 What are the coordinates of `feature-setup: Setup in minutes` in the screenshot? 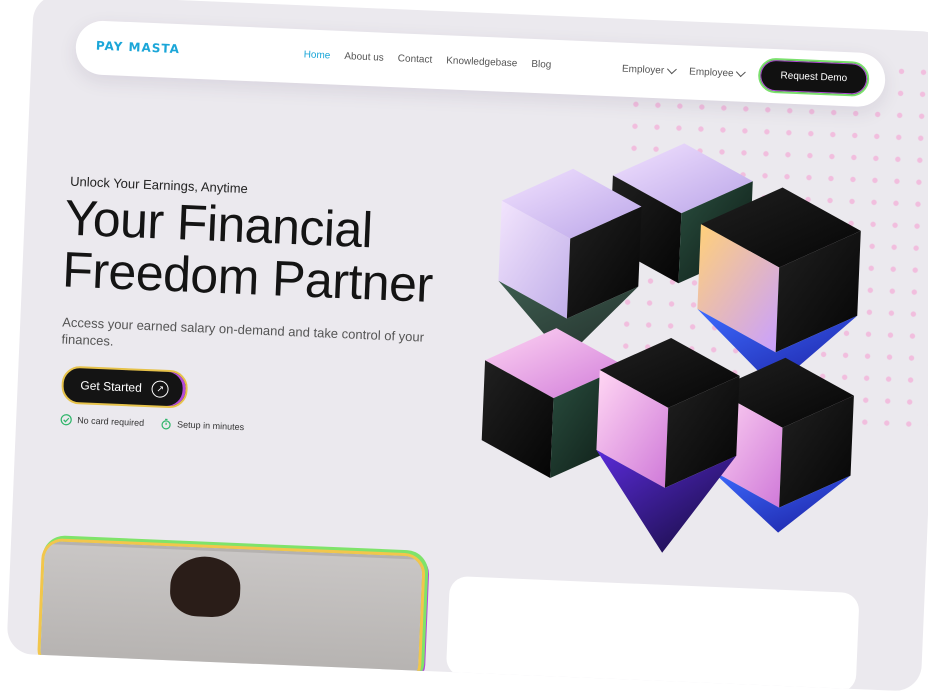 It's located at (202, 426).